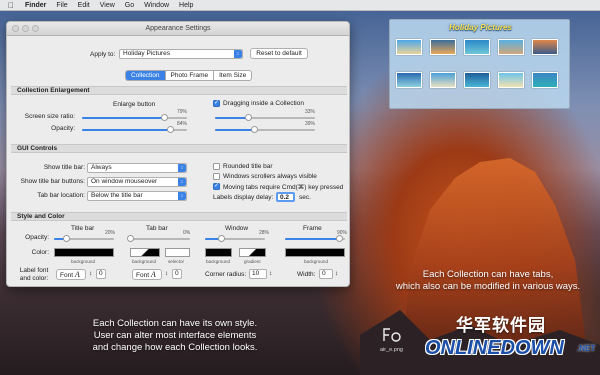 The width and height of the screenshot is (600, 375). I want to click on tab-bar: Collection Photo Frame Item Size, so click(189, 75).